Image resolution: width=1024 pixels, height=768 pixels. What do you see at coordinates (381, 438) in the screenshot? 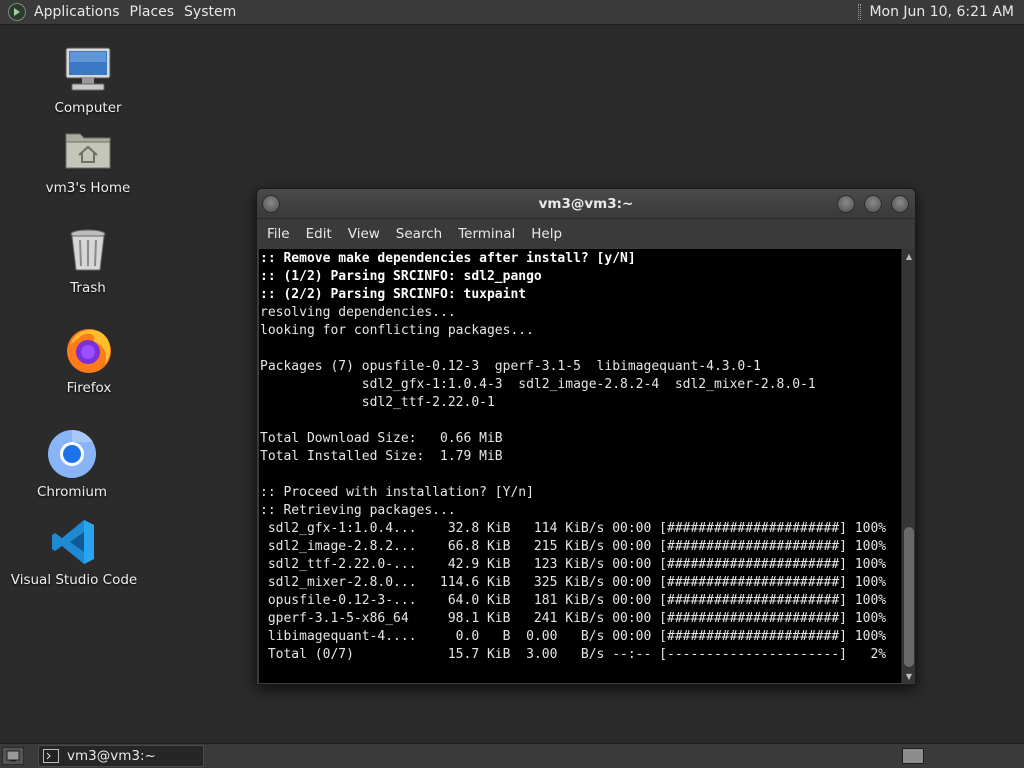
I see `terminal-line: Total Download Size: 0.66 MiB` at bounding box center [381, 438].